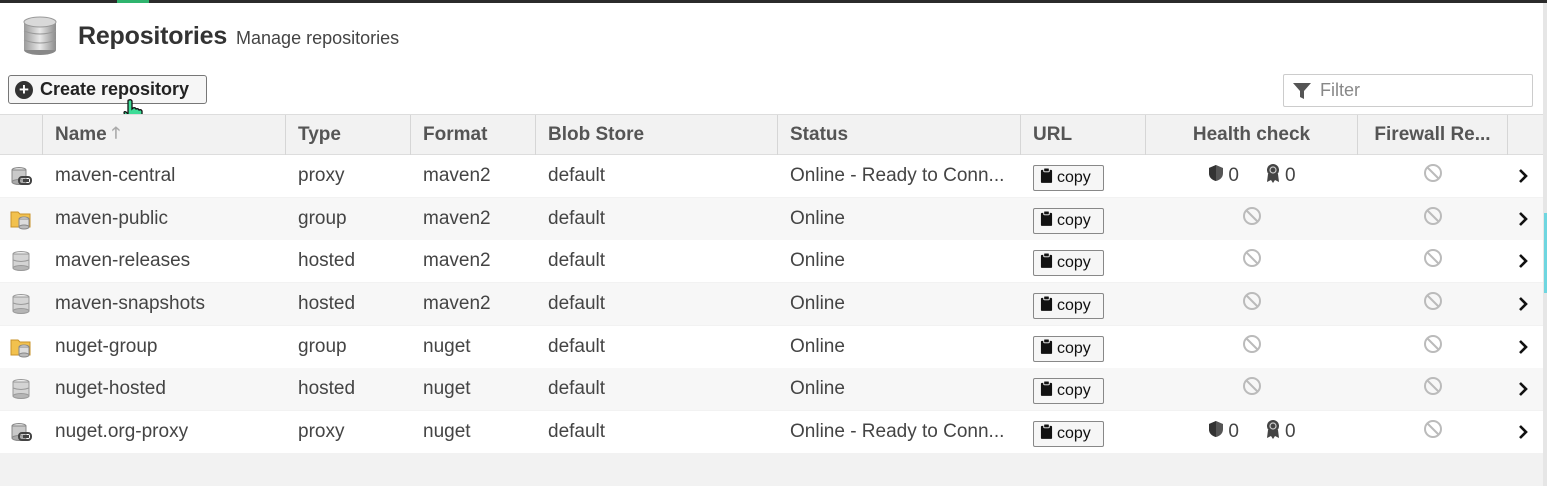 The width and height of the screenshot is (1547, 486). Describe the element at coordinates (771, 219) in the screenshot. I see `table-row: maven-public group maven2 default Online copy` at that location.